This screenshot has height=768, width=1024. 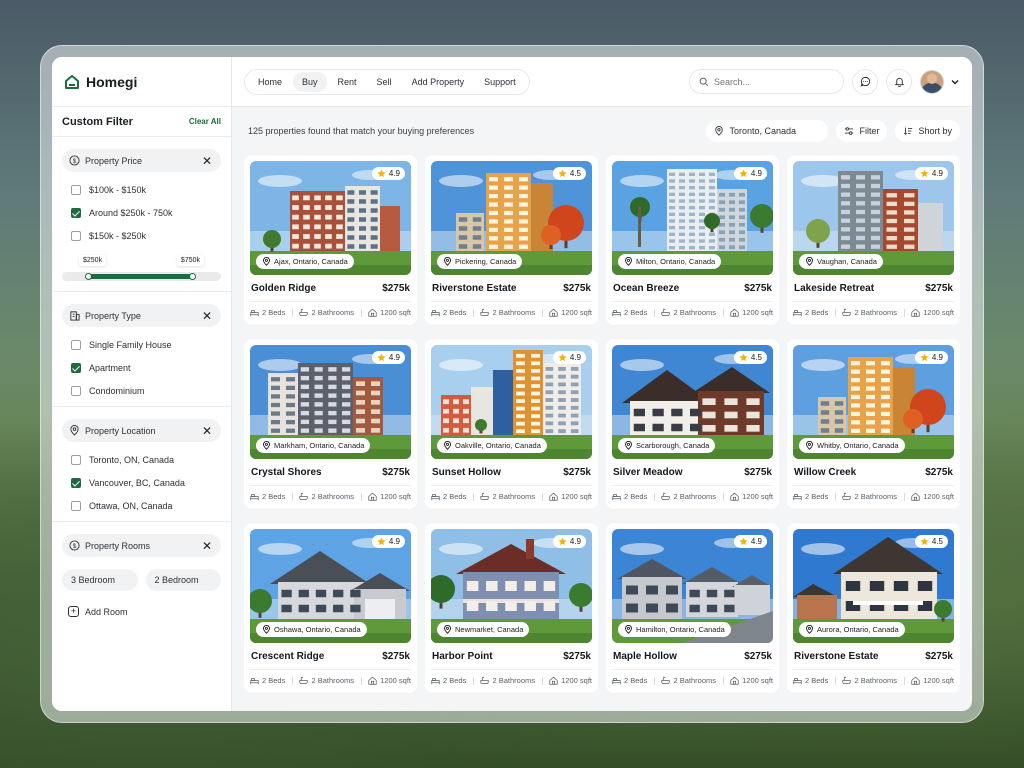 What do you see at coordinates (73, 611) in the screenshot?
I see `plus-icon: +` at bounding box center [73, 611].